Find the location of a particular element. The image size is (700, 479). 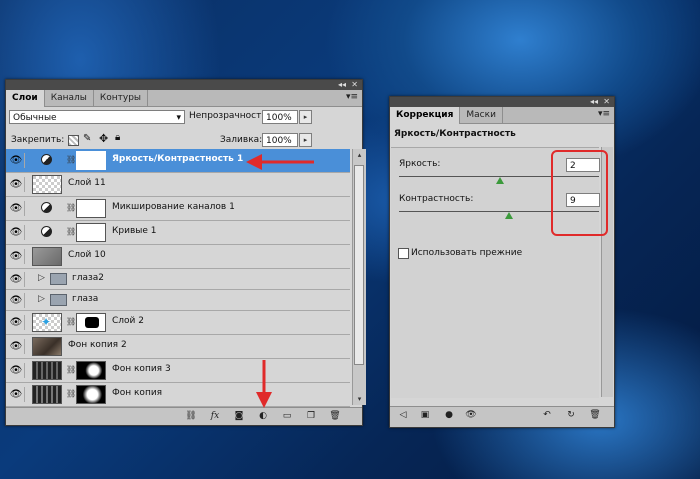

blend-mode-select: Обычные ▾ is located at coordinates (97, 117).